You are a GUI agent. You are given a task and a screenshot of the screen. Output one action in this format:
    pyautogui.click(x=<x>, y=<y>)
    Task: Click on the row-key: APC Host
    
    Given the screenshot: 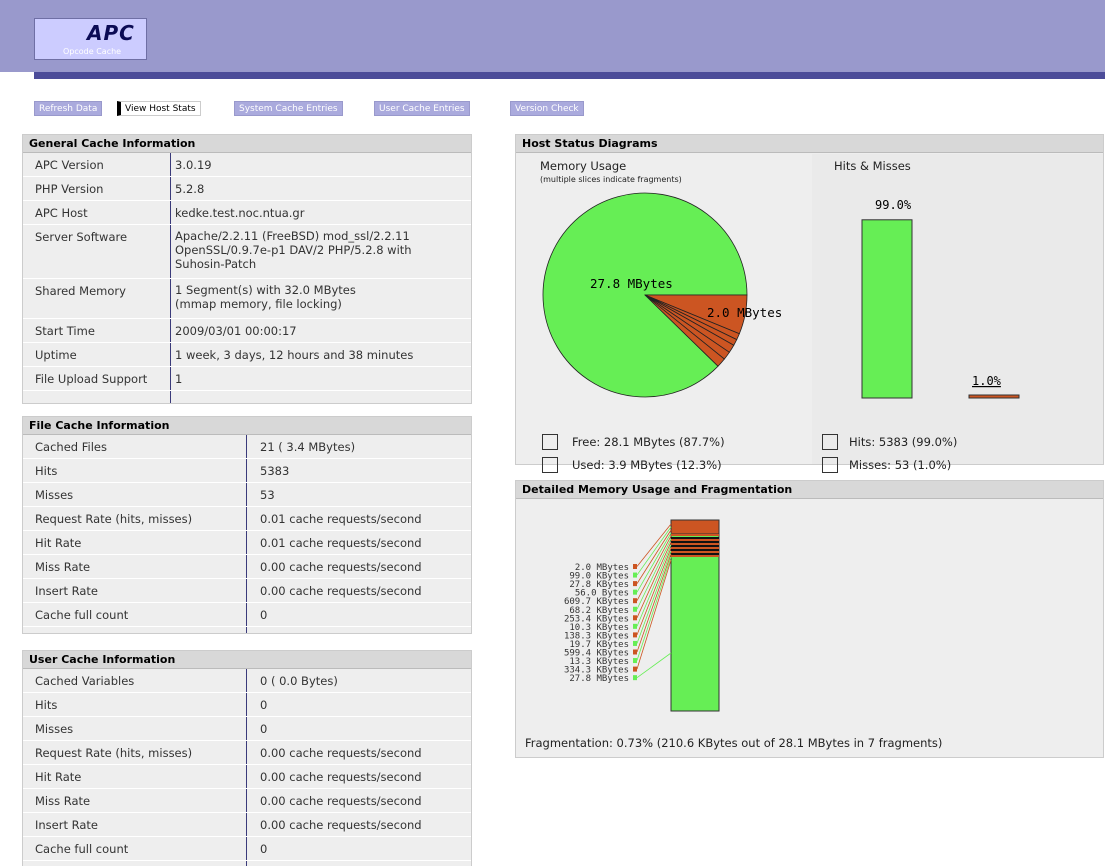 What is the action you would take?
    pyautogui.click(x=61, y=213)
    